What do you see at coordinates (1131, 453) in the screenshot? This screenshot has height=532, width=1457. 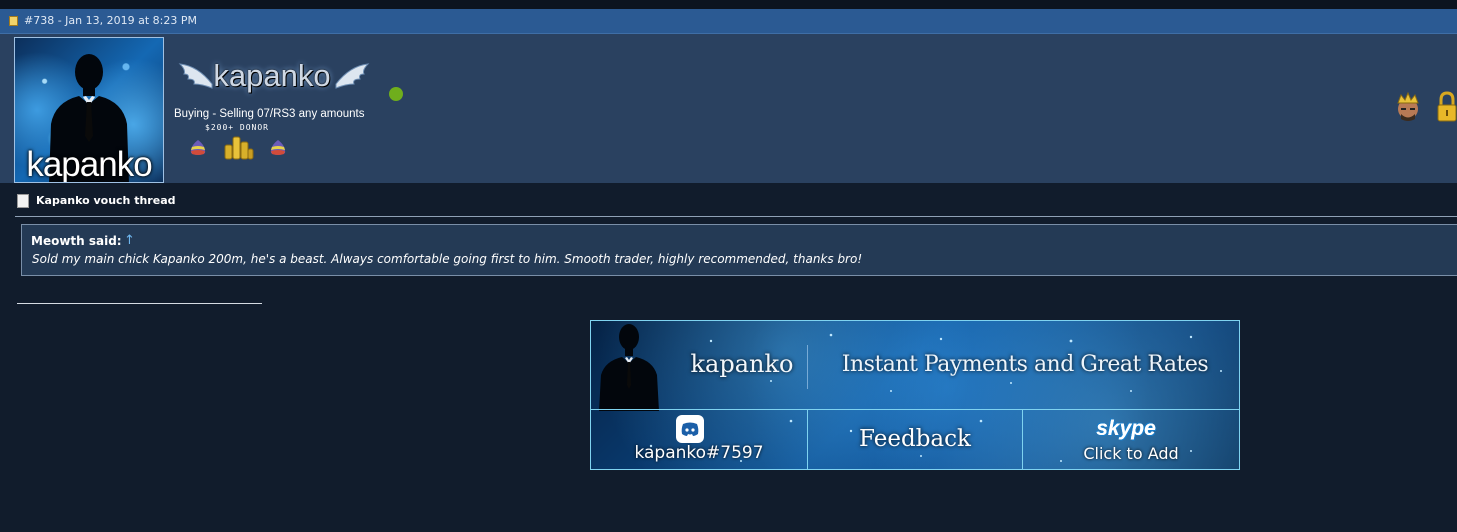 I see `skype-add-link: Click to Add` at bounding box center [1131, 453].